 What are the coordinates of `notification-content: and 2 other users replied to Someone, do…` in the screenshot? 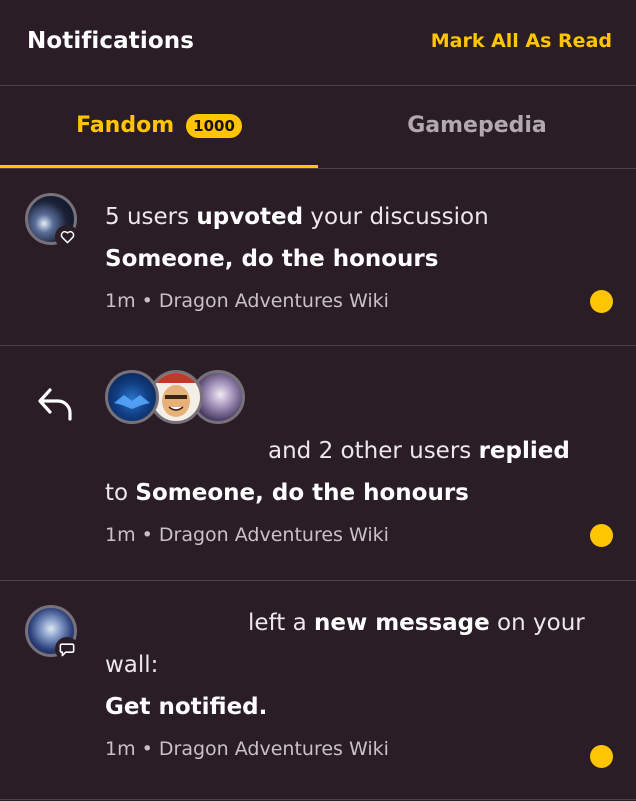 It's located at (360, 488).